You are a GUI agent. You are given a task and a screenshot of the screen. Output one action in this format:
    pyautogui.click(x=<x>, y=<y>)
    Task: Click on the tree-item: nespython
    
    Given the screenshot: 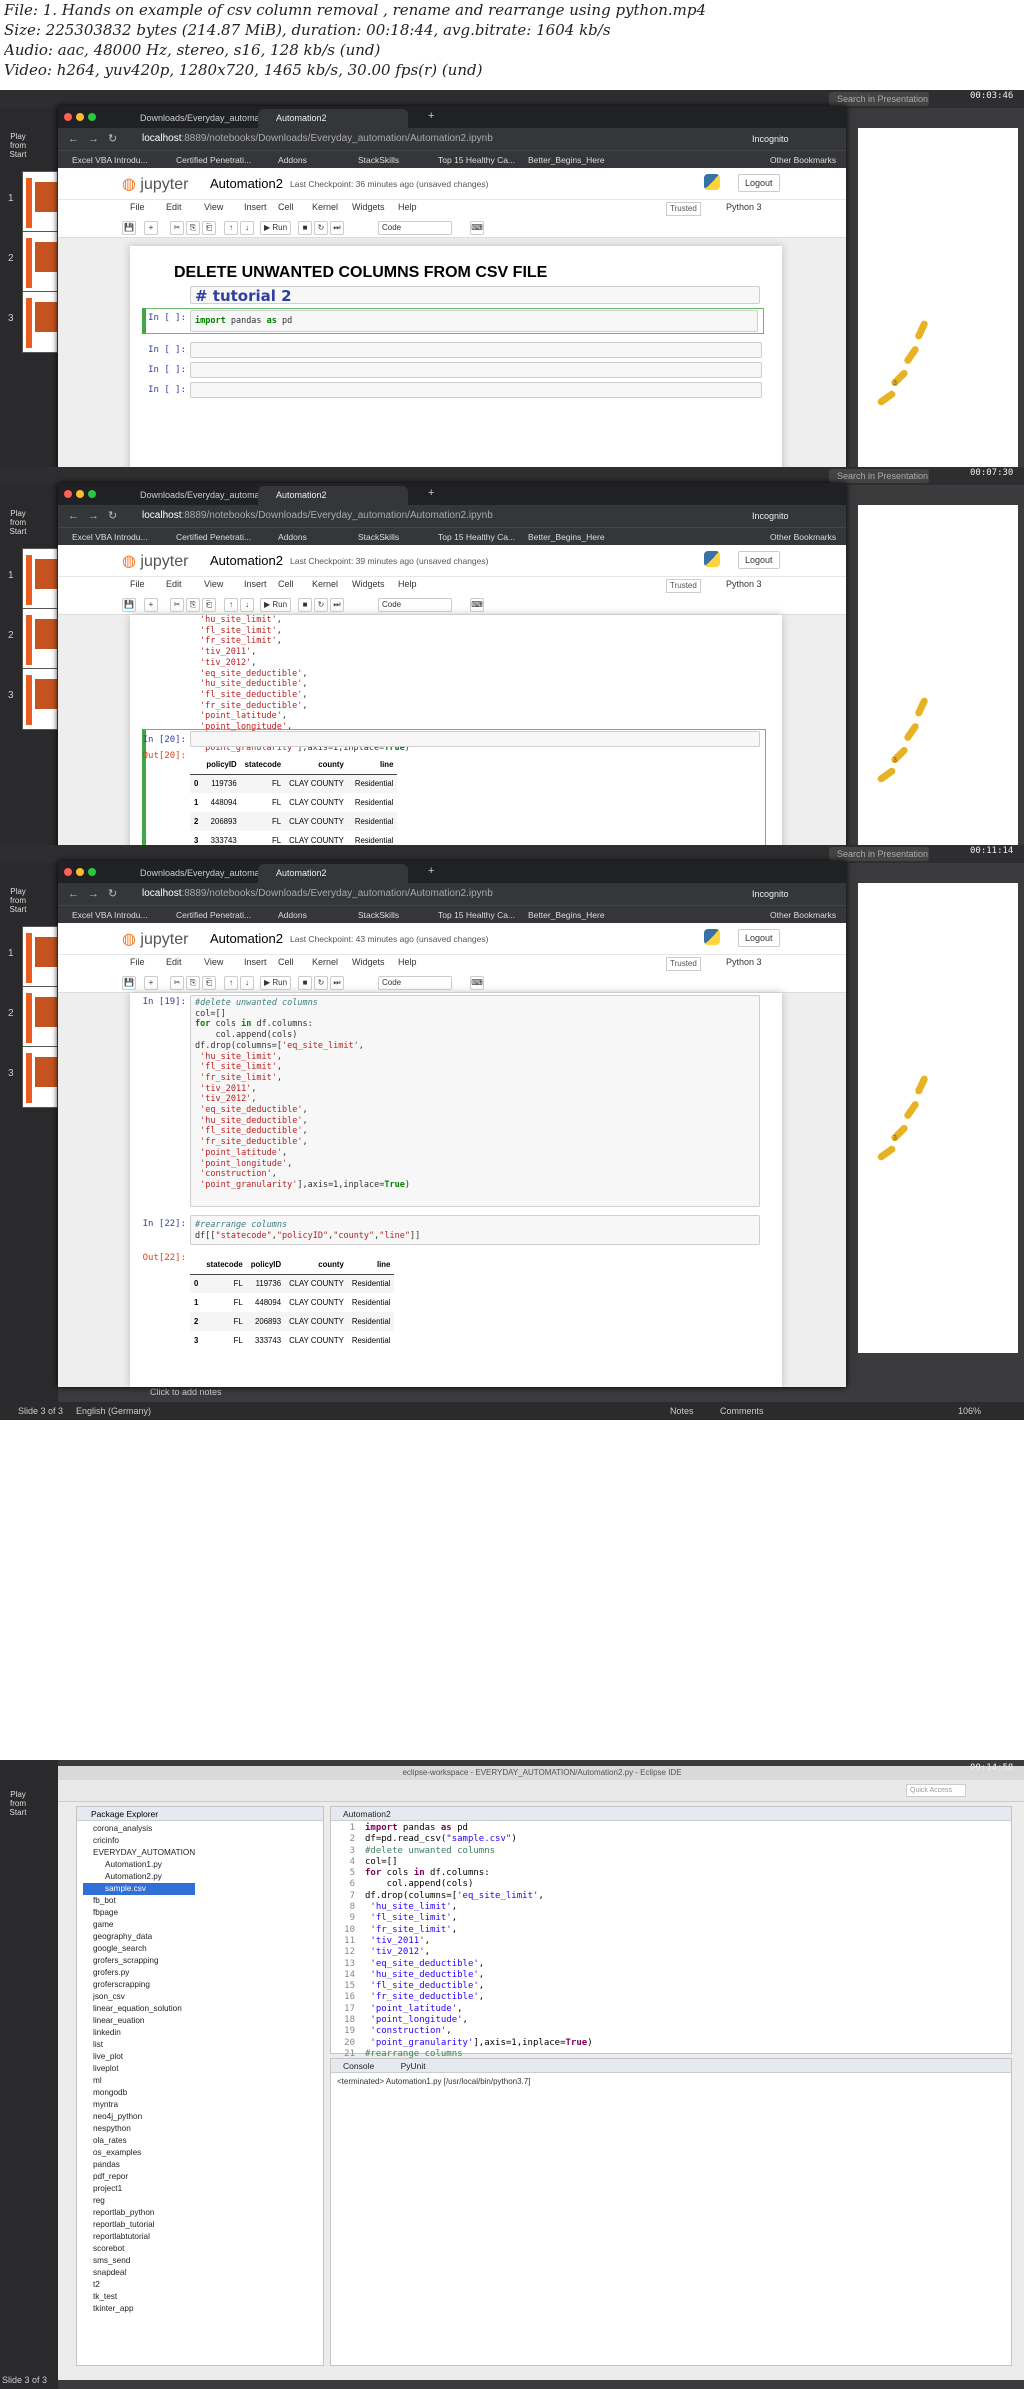 What is the action you would take?
    pyautogui.click(x=139, y=2129)
    